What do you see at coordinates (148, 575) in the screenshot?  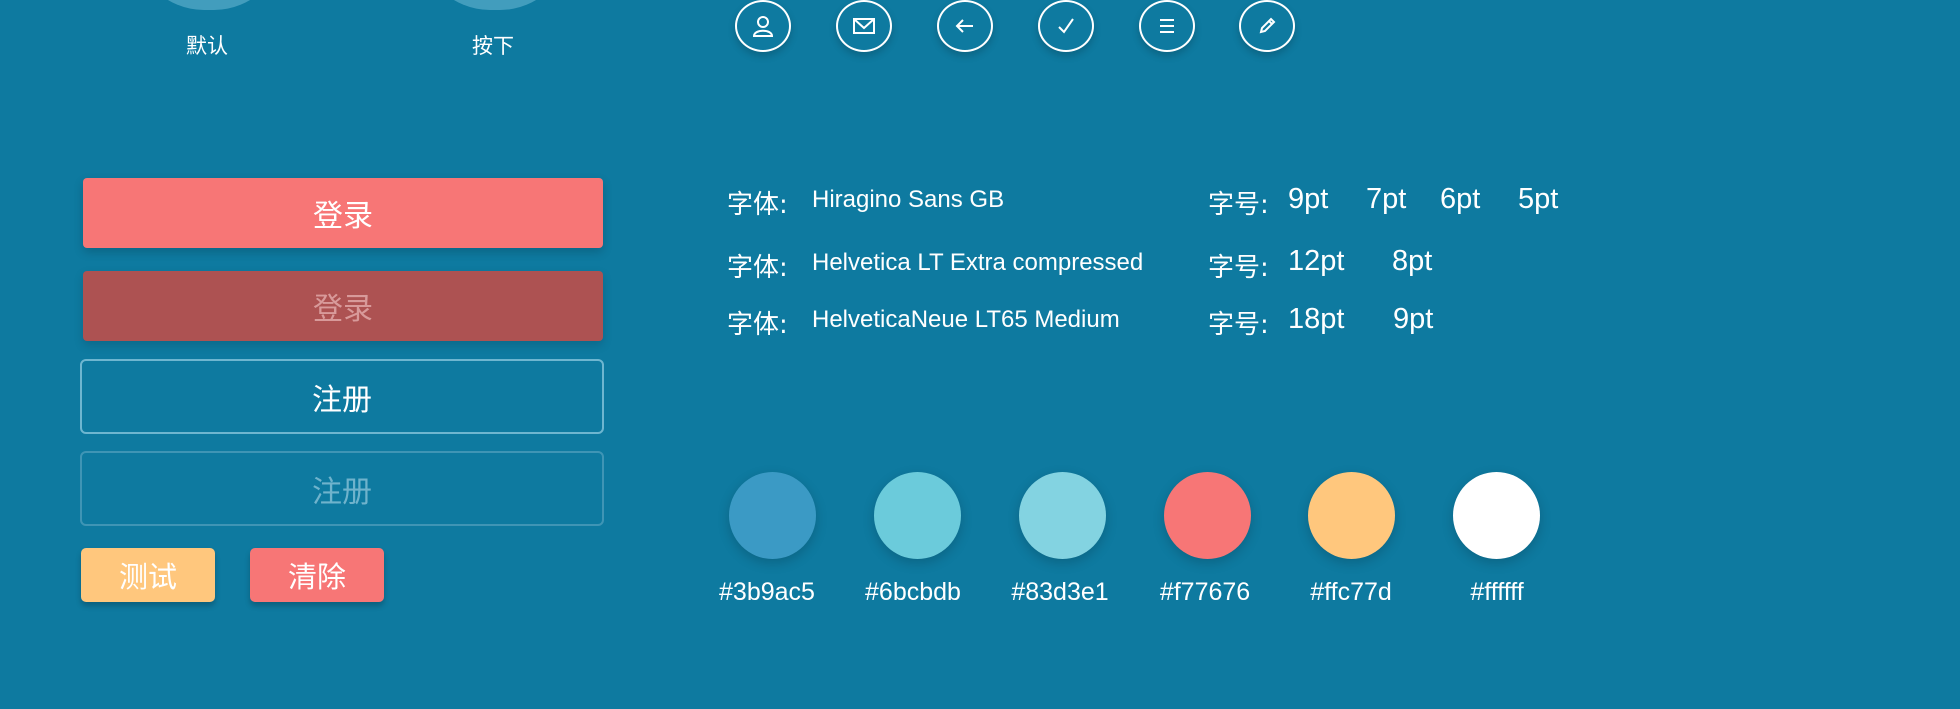 I see `test-button: 测试` at bounding box center [148, 575].